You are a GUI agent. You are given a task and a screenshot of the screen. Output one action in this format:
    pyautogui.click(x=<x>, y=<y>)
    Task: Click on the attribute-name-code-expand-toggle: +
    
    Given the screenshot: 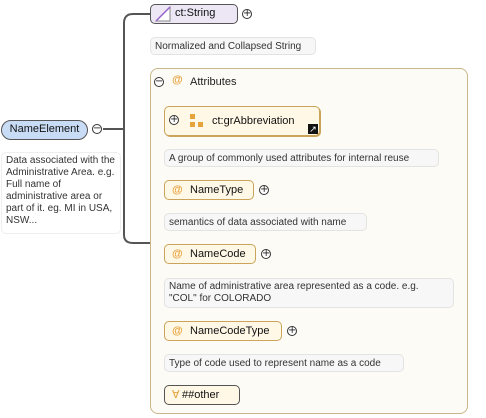 What is the action you would take?
    pyautogui.click(x=266, y=254)
    